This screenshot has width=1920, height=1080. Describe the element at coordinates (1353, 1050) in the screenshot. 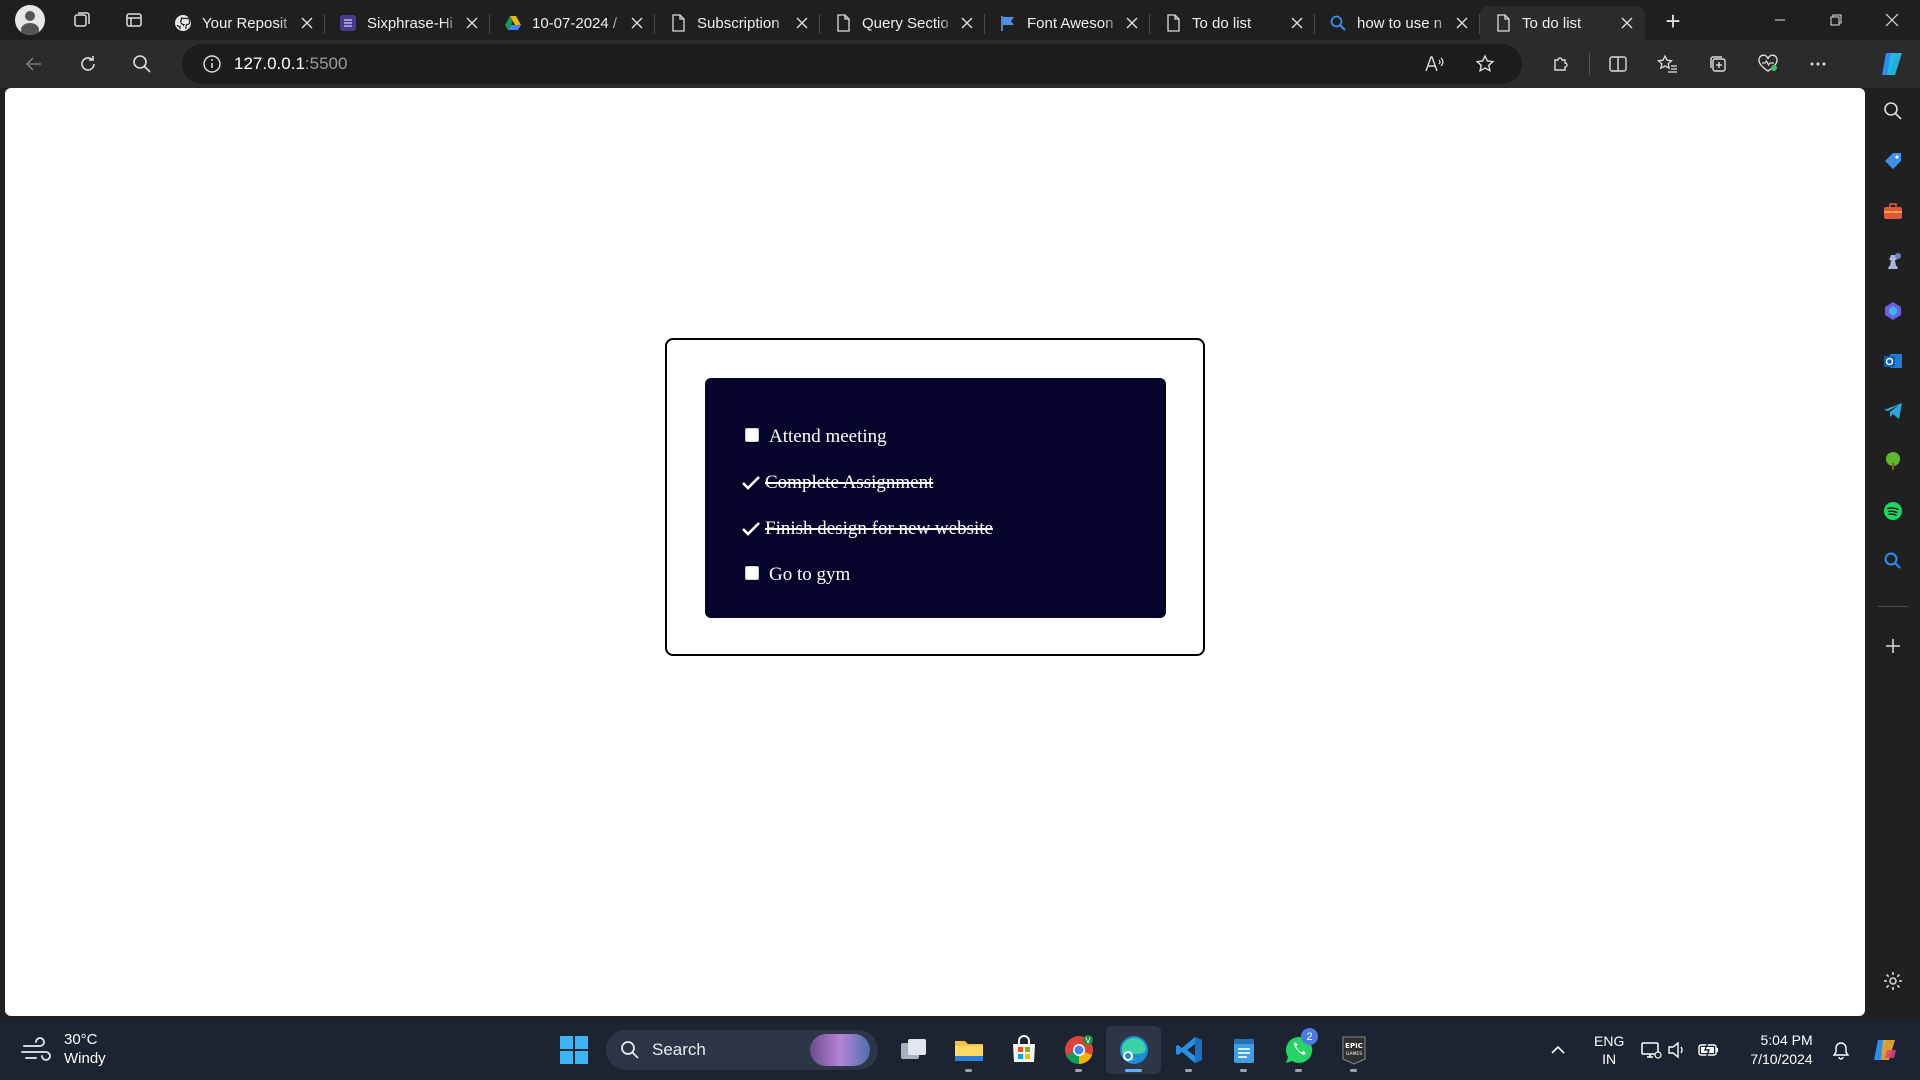

I see `epic-games-button: EPIC GAMES` at that location.